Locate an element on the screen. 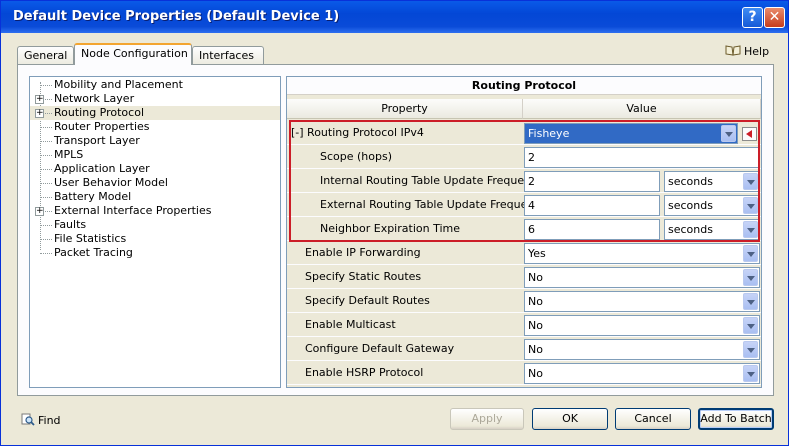 The width and height of the screenshot is (789, 446). find-button: Find is located at coordinates (41, 420).